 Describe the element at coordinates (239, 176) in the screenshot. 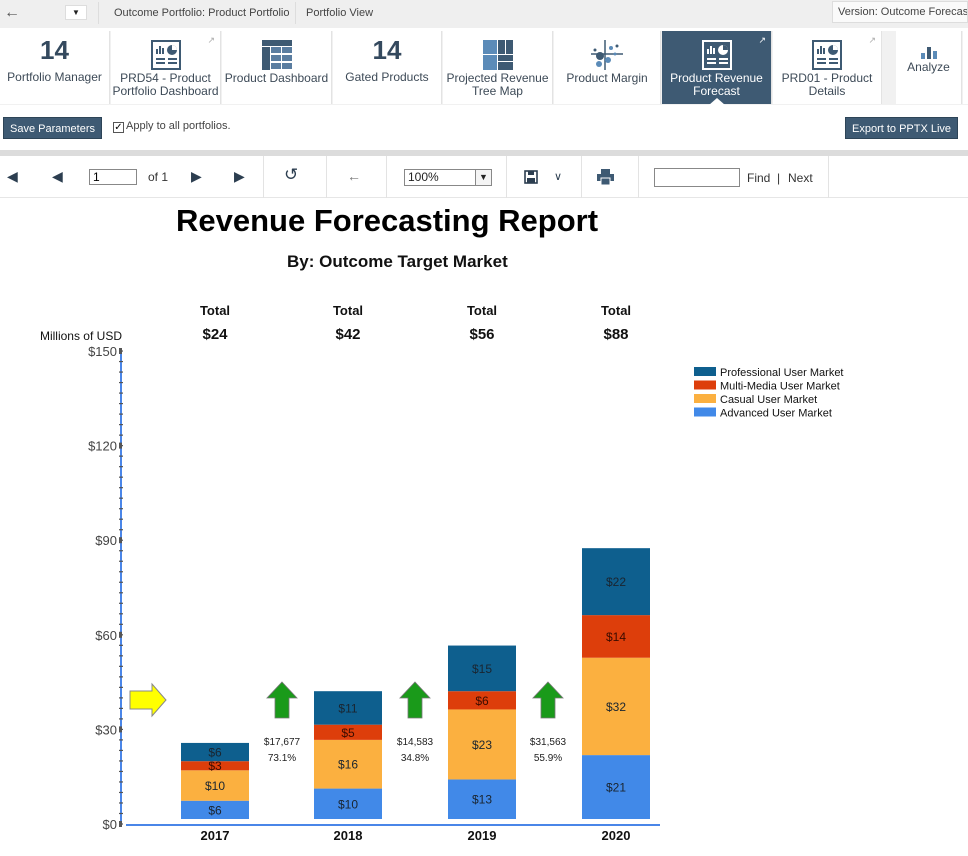

I see `last-page-icon: ▶​` at that location.